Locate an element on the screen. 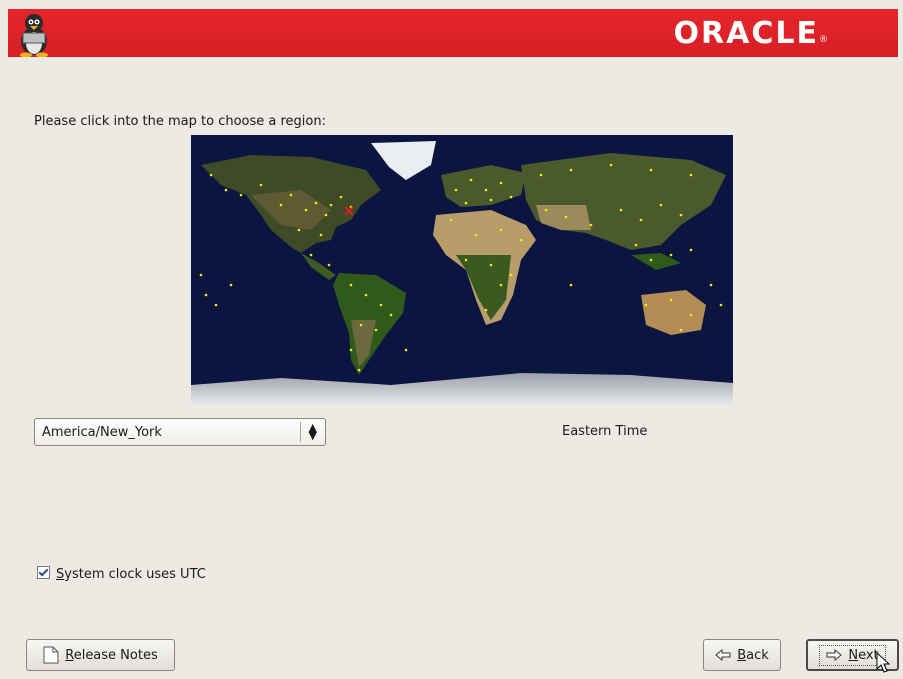 This screenshot has width=903, height=679. header-banner: ORACLE® is located at coordinates (453, 33).